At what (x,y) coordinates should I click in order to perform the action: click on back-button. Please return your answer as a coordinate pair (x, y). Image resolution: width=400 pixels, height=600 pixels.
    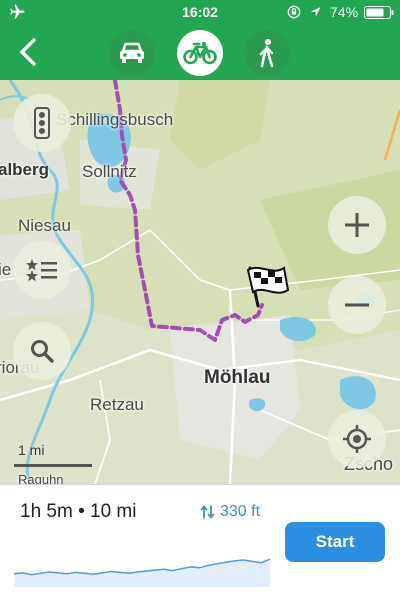
    Looking at the image, I should click on (28, 52).